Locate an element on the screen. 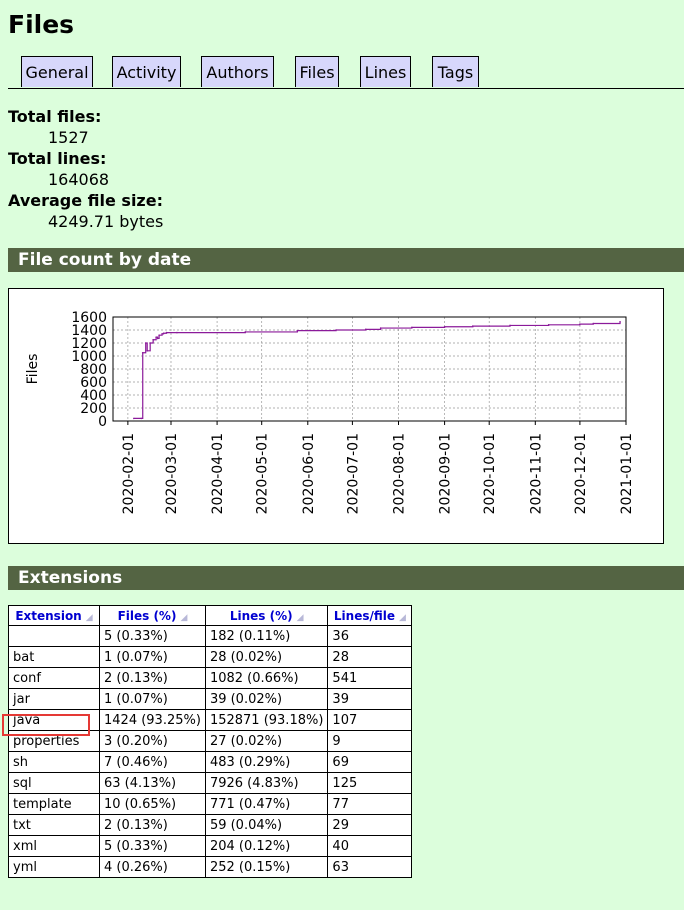 The image size is (684, 910). cell-extension: properties is located at coordinates (54, 741).